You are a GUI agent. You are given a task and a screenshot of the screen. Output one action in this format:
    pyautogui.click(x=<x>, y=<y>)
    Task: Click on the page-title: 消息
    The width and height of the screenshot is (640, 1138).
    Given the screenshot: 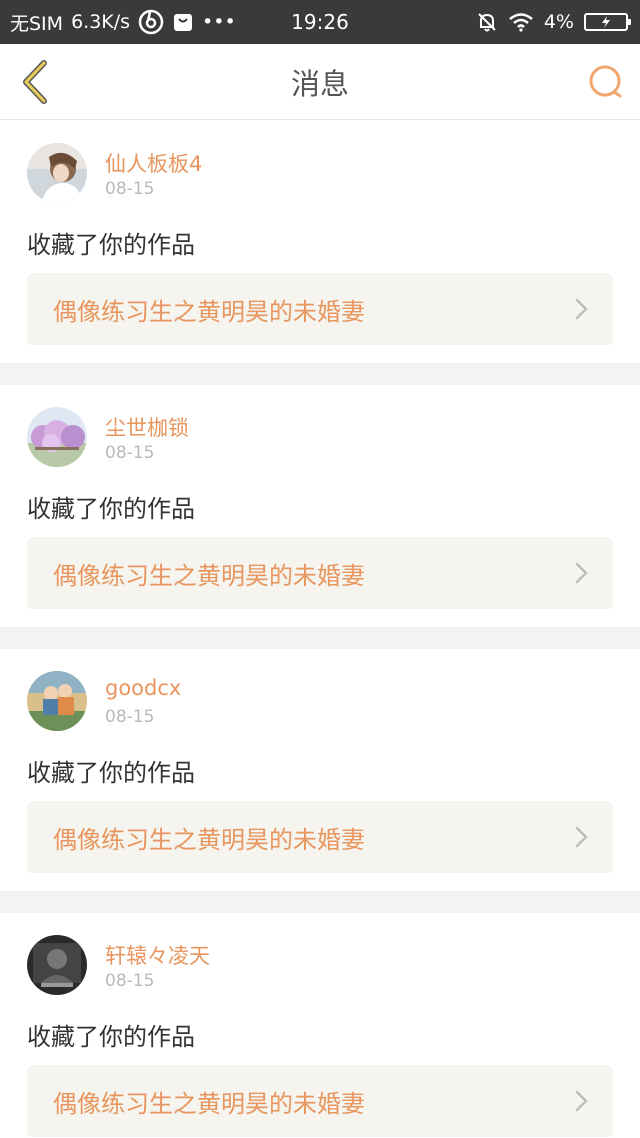 What is the action you would take?
    pyautogui.click(x=319, y=84)
    